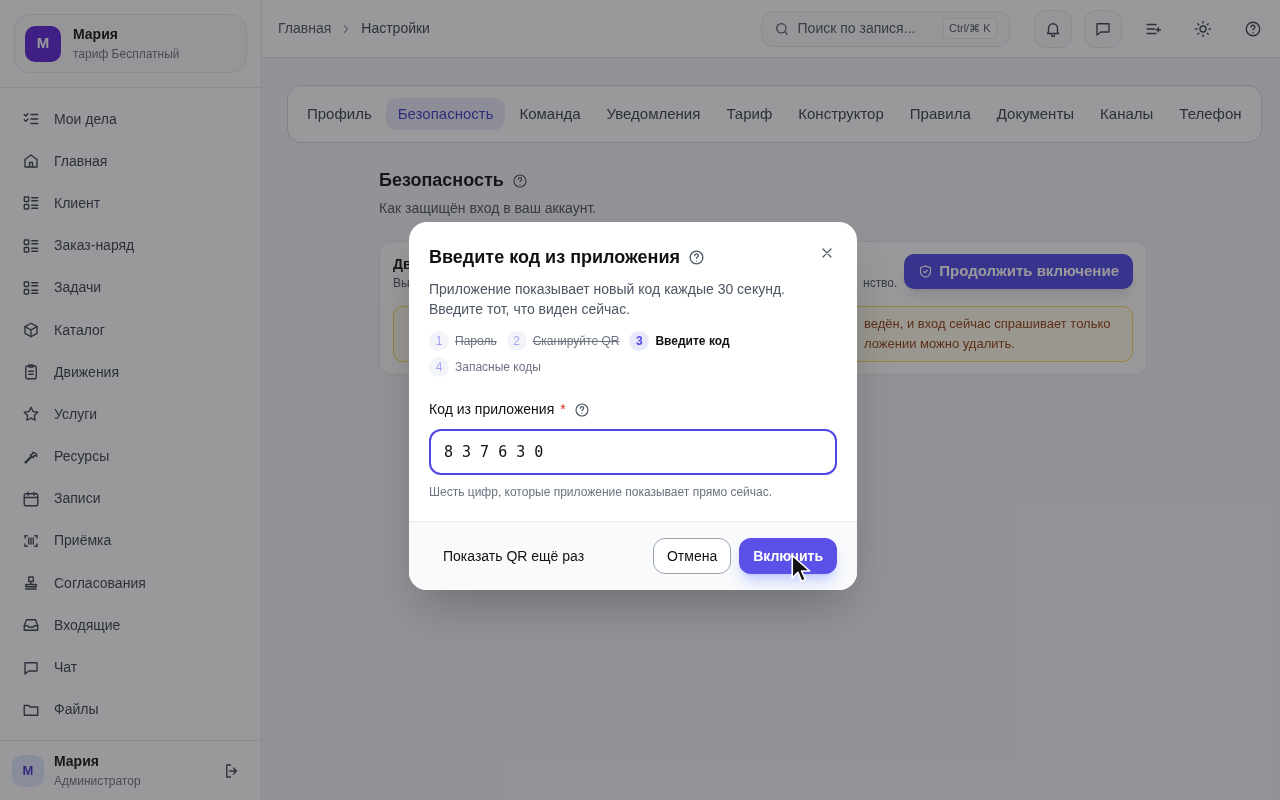  Describe the element at coordinates (492, 409) in the screenshot. I see `field-label: Код из приложения` at that location.